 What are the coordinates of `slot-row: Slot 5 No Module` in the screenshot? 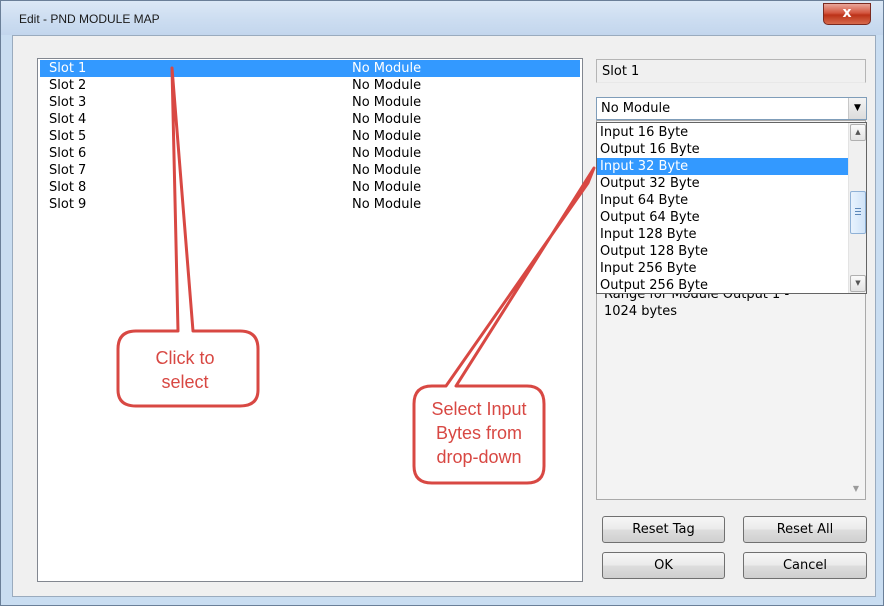 It's located at (310, 136).